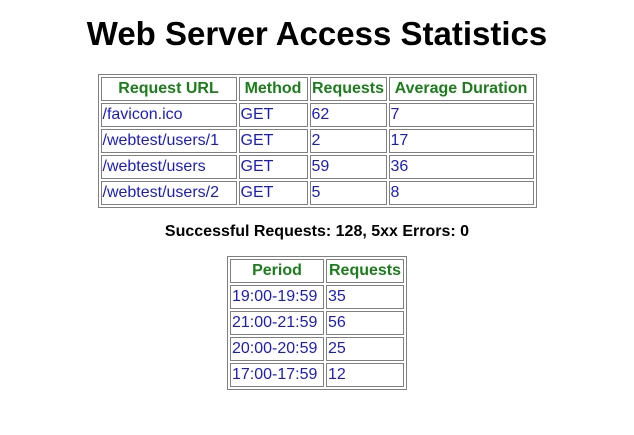 The height and width of the screenshot is (435, 634). I want to click on table-row: 21:00-21:59 56, so click(317, 323).